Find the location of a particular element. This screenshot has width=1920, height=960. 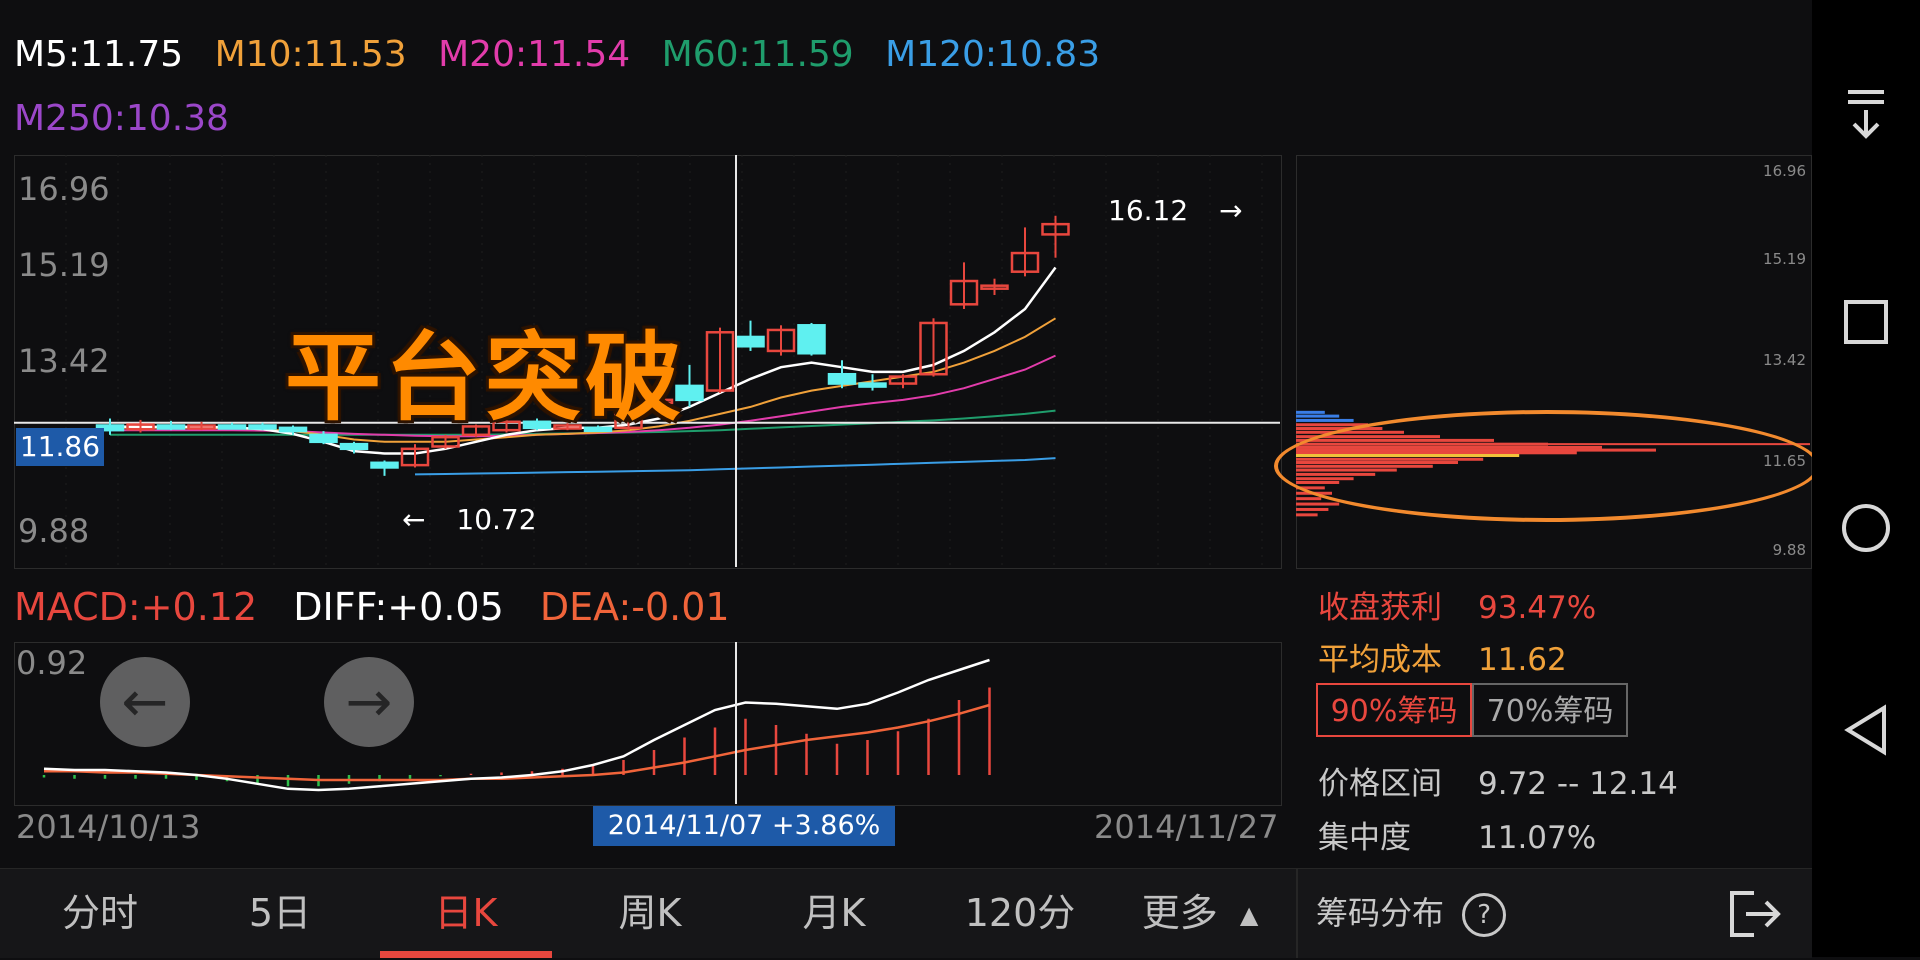

home-circle-icon is located at coordinates (1866, 527).